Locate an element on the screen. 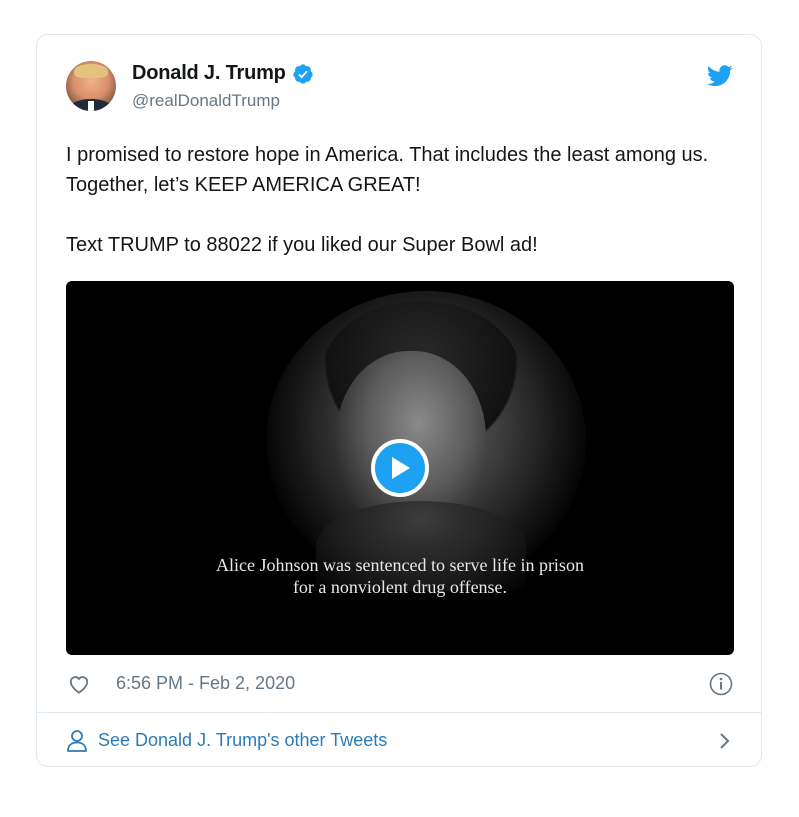  see-other-tweets-label: See Donald J. Trump's other Tweets is located at coordinates (242, 740).